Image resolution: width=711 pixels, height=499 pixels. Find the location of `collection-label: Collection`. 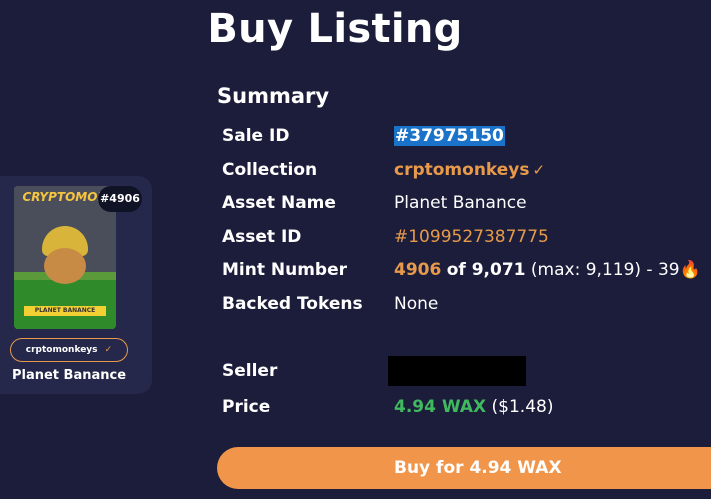

collection-label: Collection is located at coordinates (270, 170).